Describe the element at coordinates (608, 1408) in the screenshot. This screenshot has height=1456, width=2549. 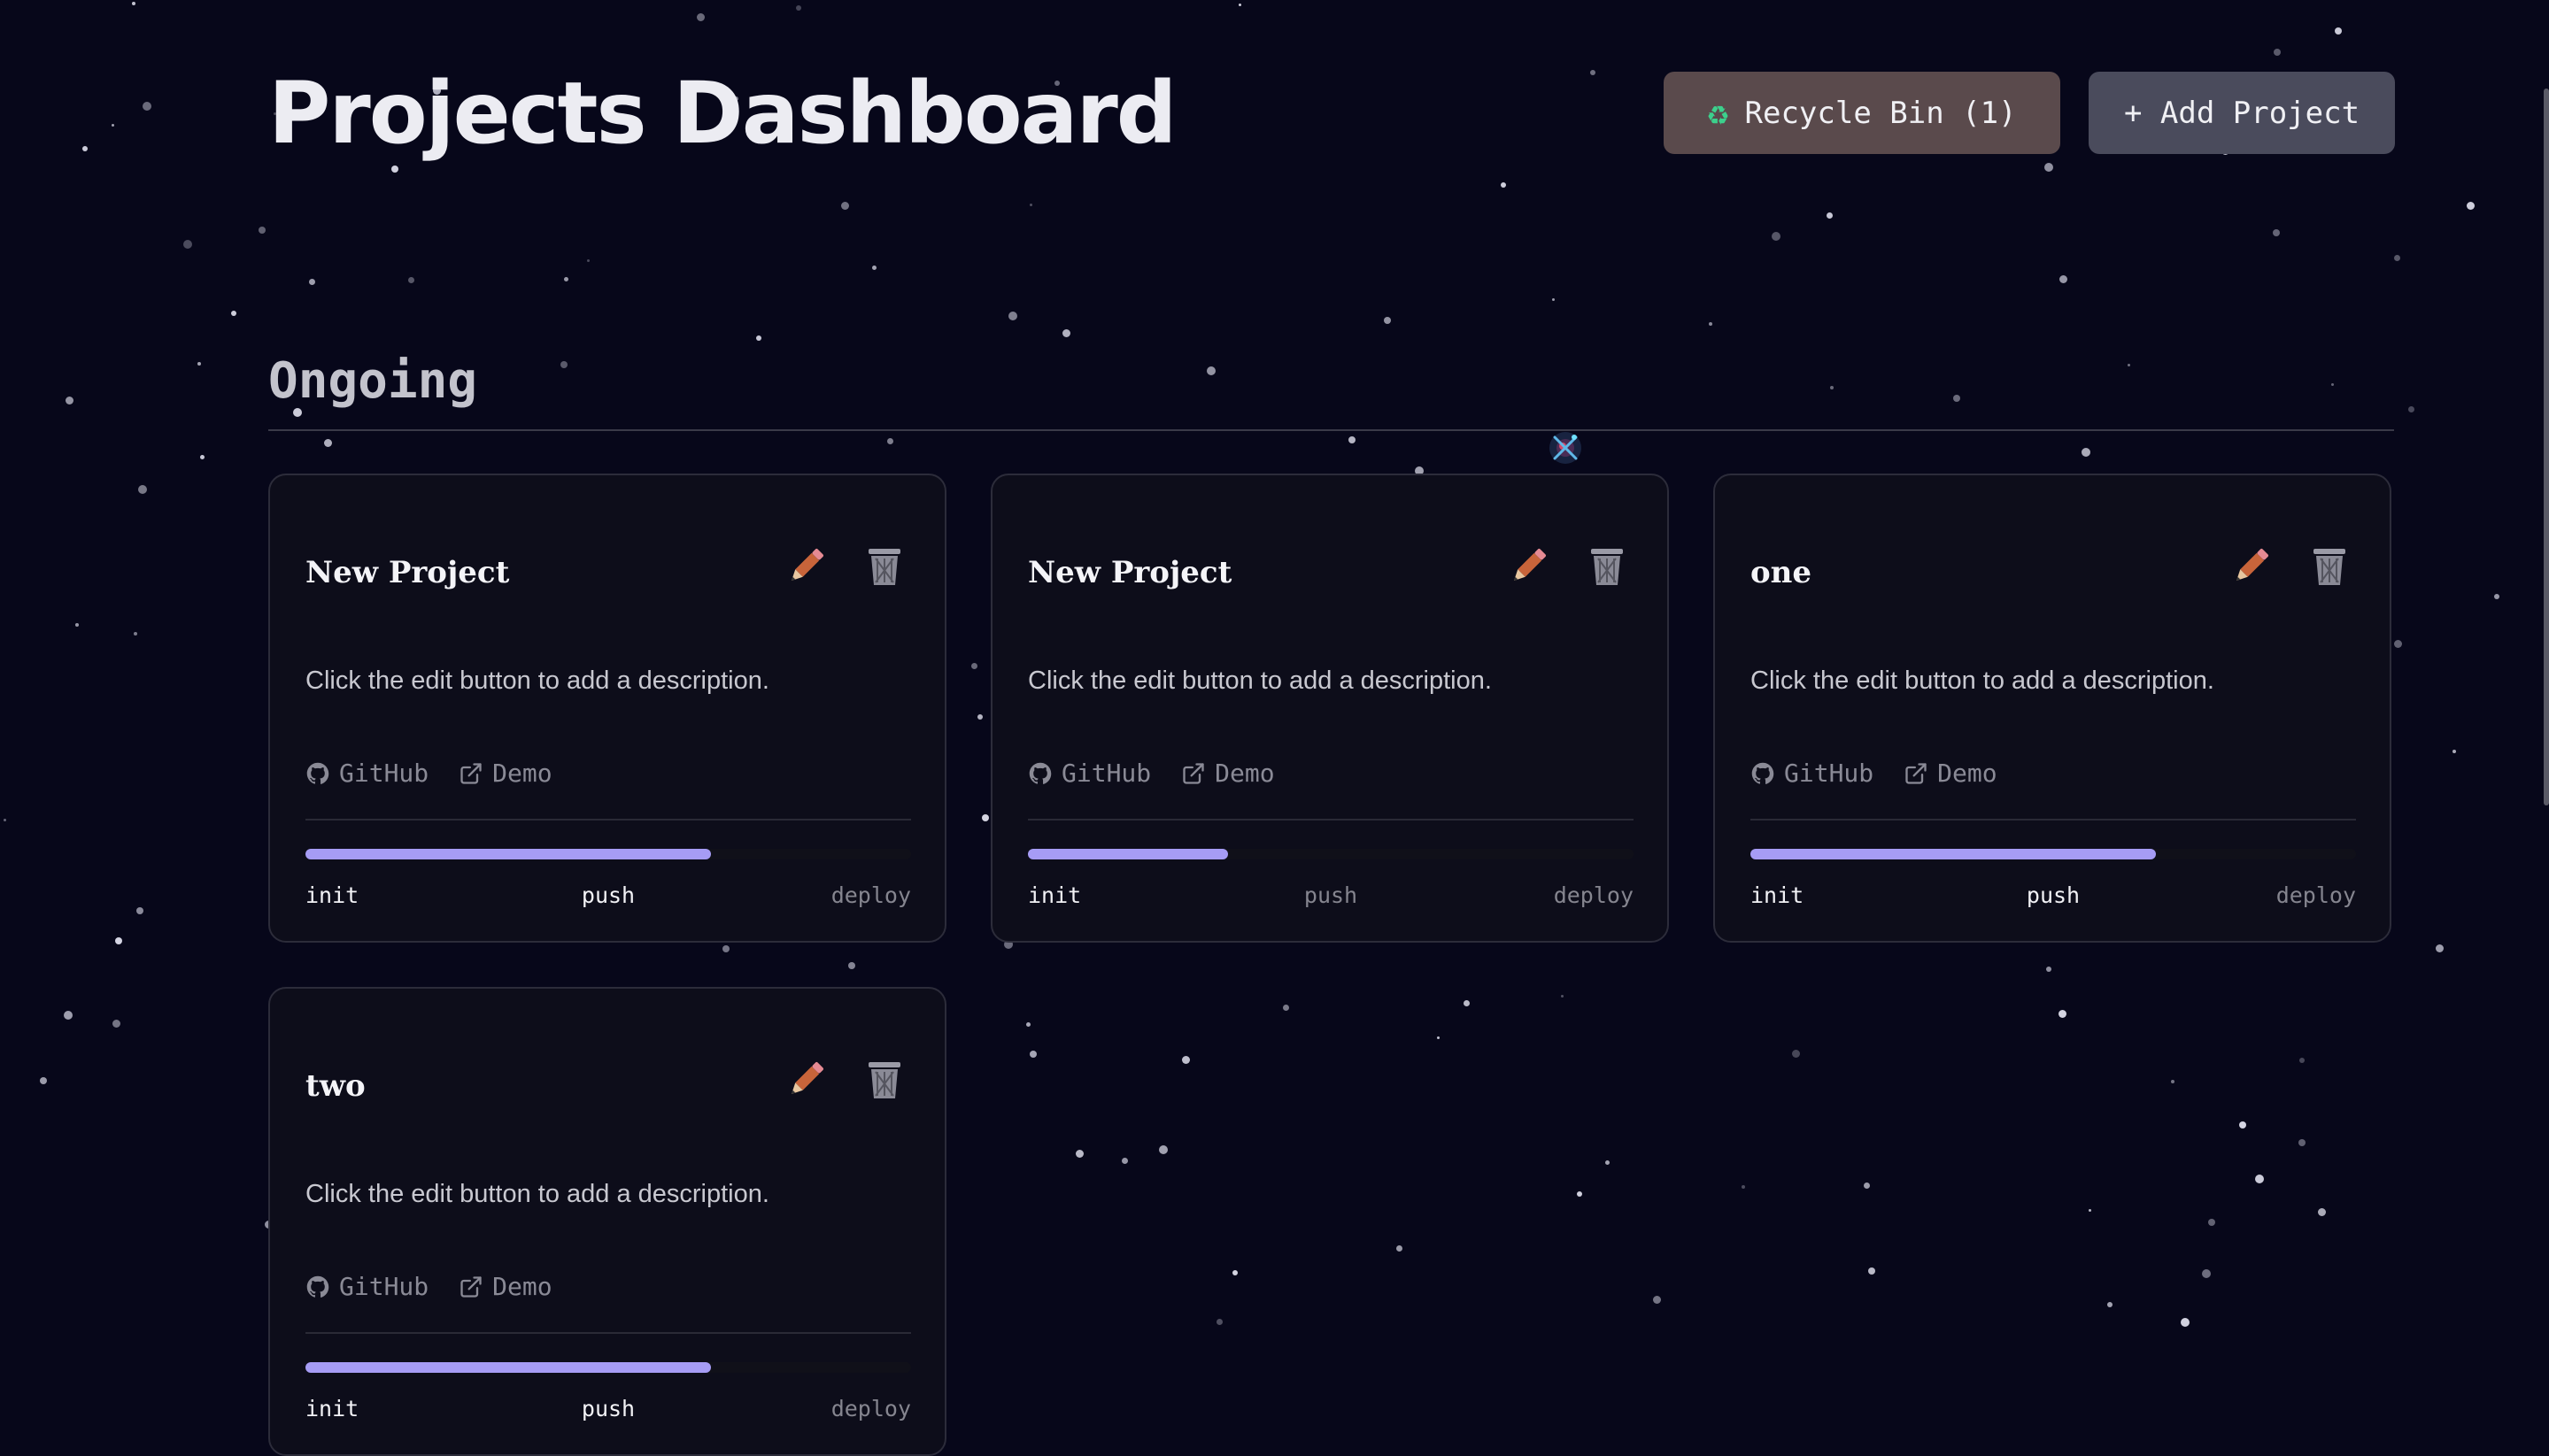
I see `stage-push: push` at that location.